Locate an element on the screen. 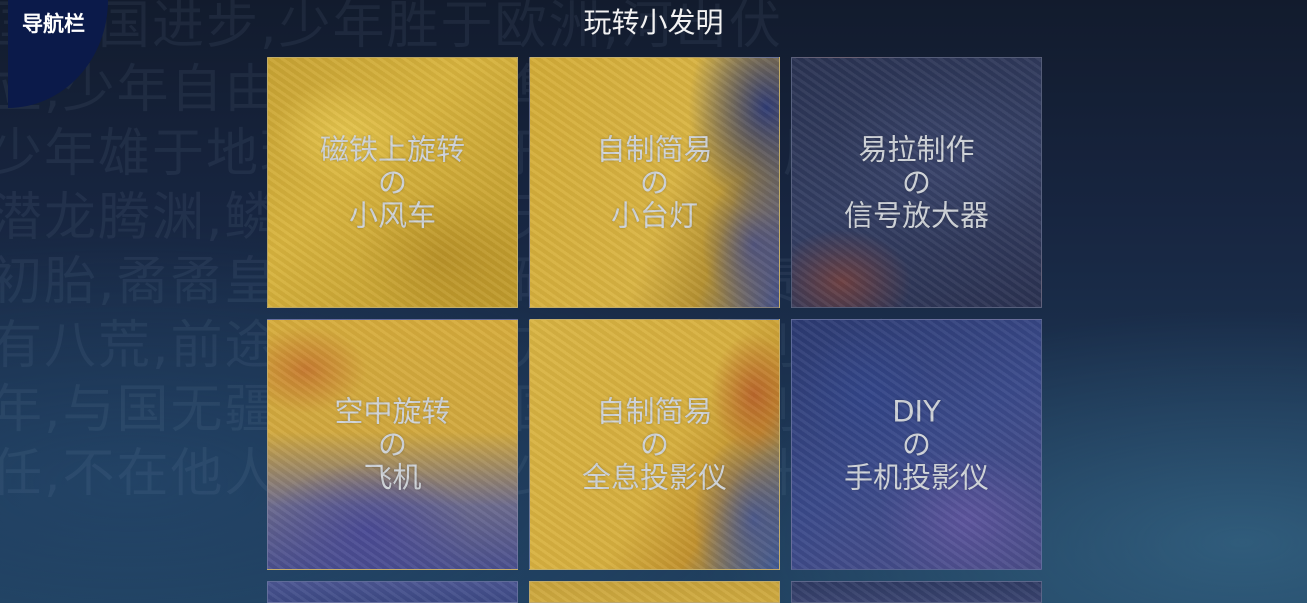 Image resolution: width=1307 pixels, height=603 pixels. invention-card: 自制简易 の 小台灯 is located at coordinates (654, 182).